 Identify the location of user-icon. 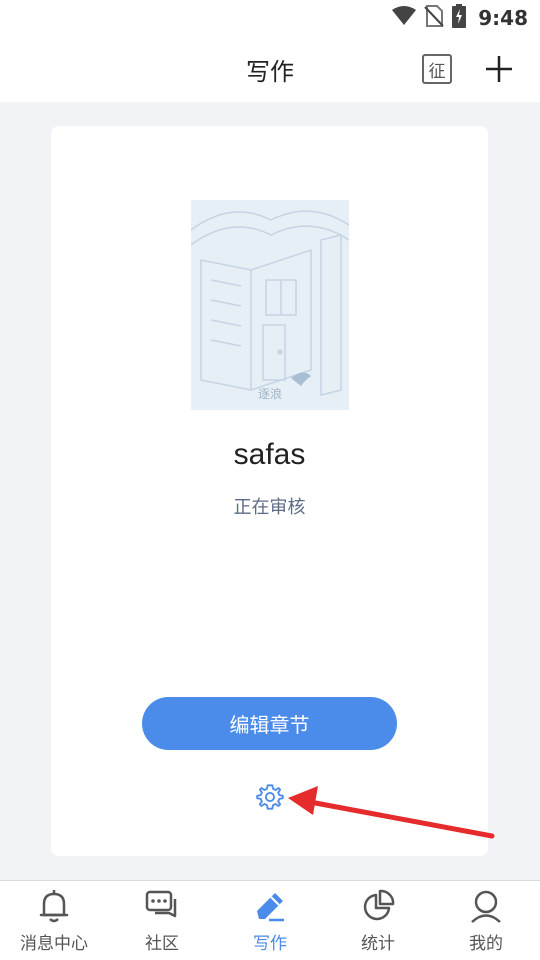
(486, 906).